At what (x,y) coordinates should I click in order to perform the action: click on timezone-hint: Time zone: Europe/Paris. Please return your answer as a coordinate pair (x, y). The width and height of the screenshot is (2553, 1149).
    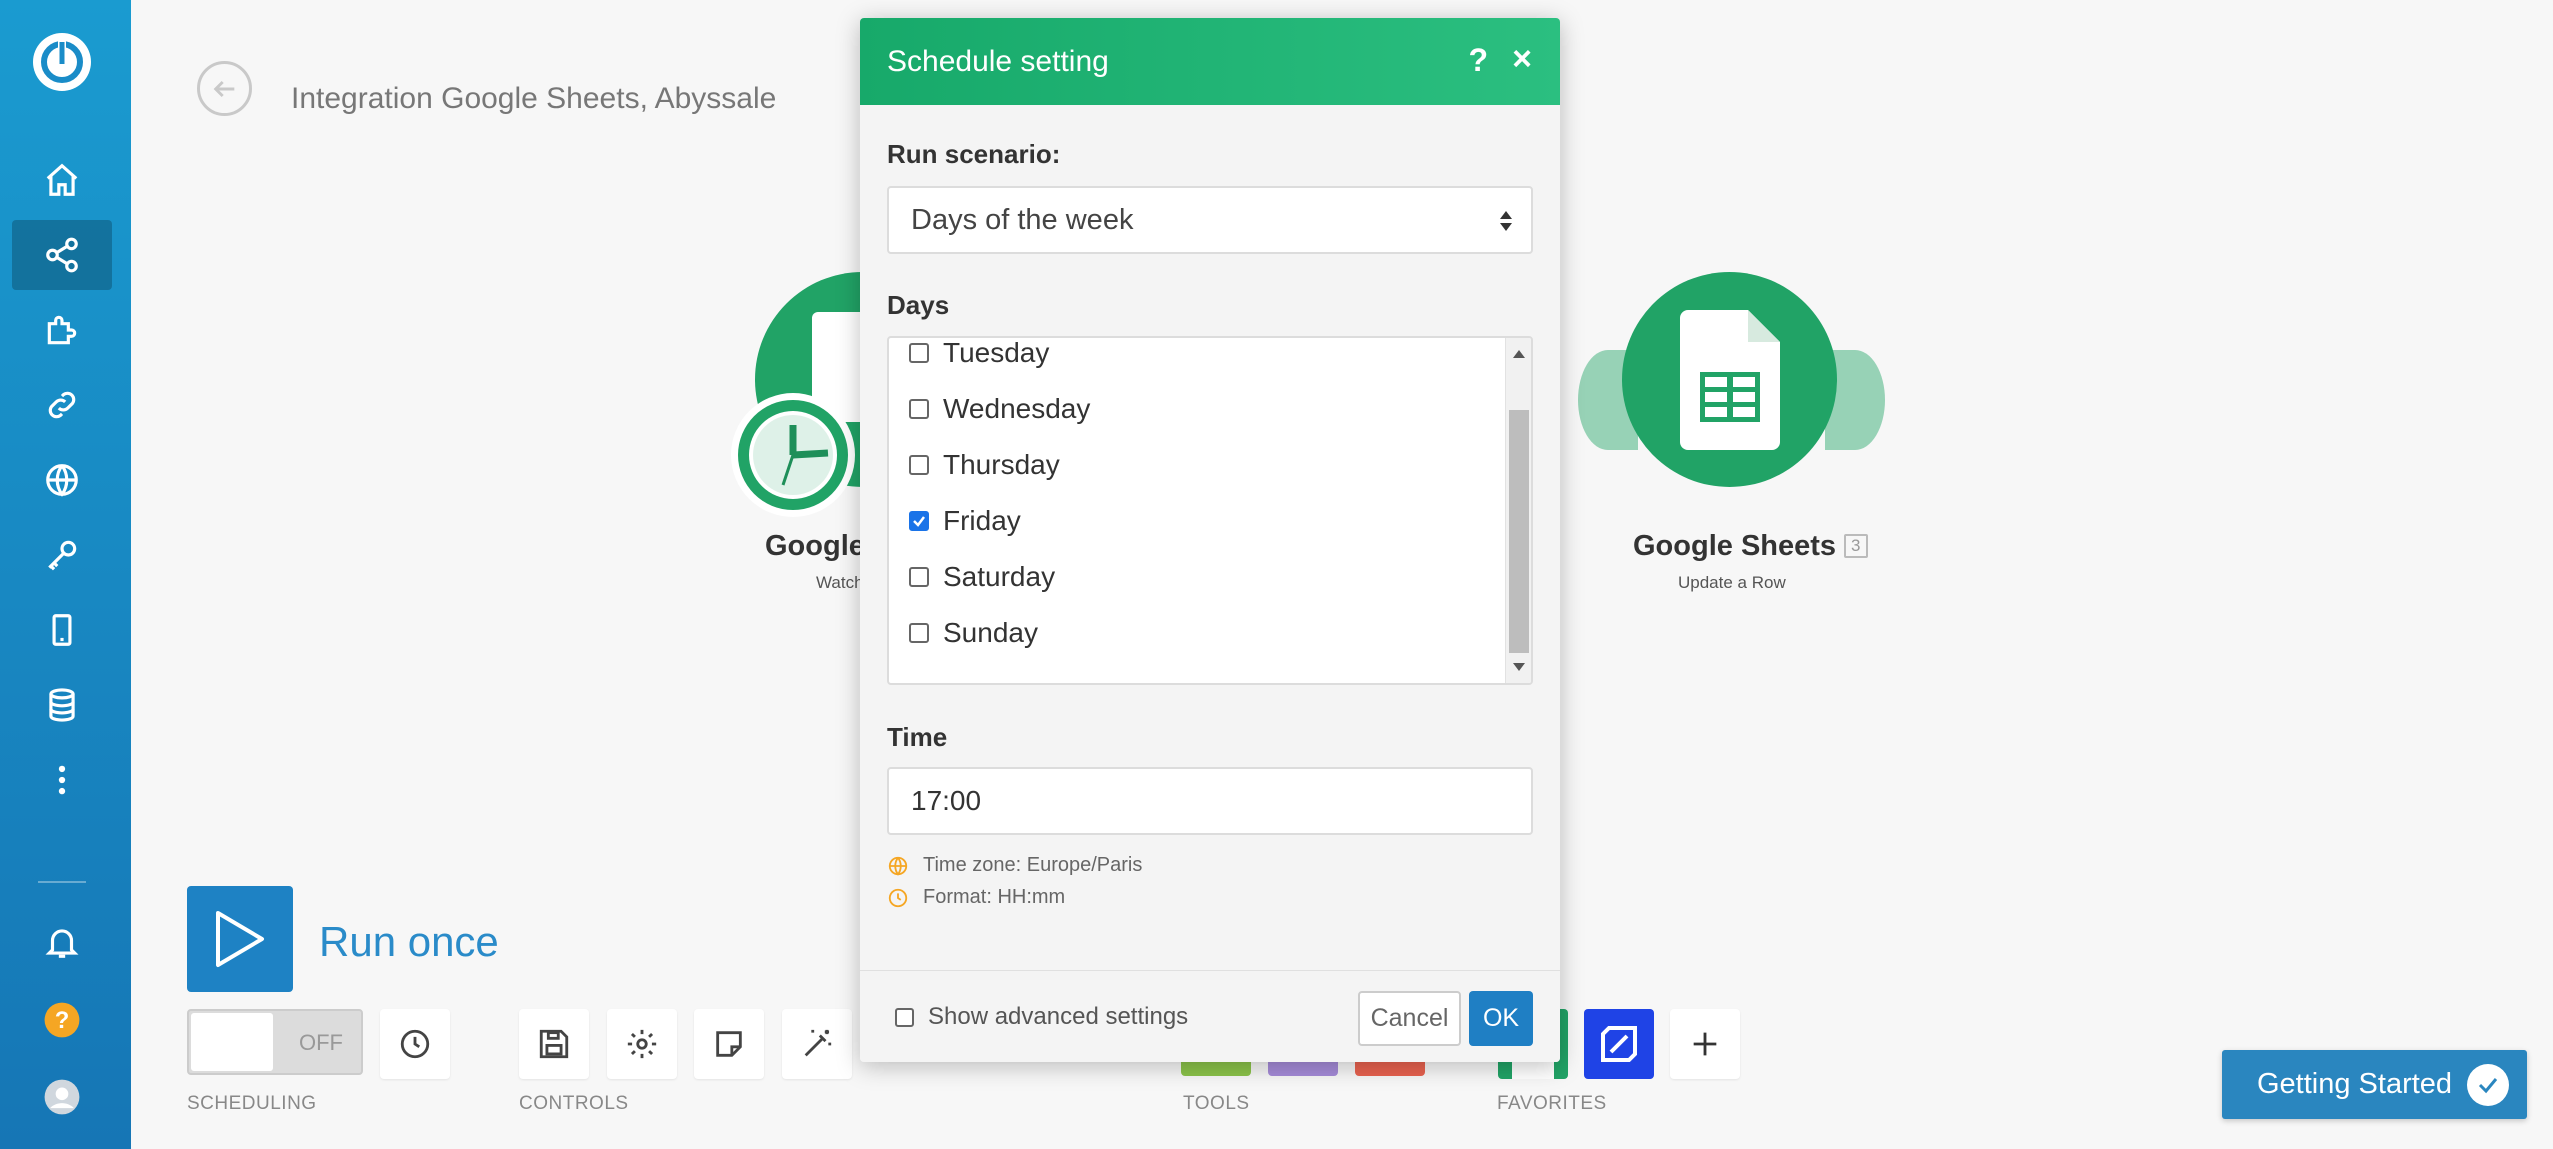
    Looking at the image, I should click on (1014, 865).